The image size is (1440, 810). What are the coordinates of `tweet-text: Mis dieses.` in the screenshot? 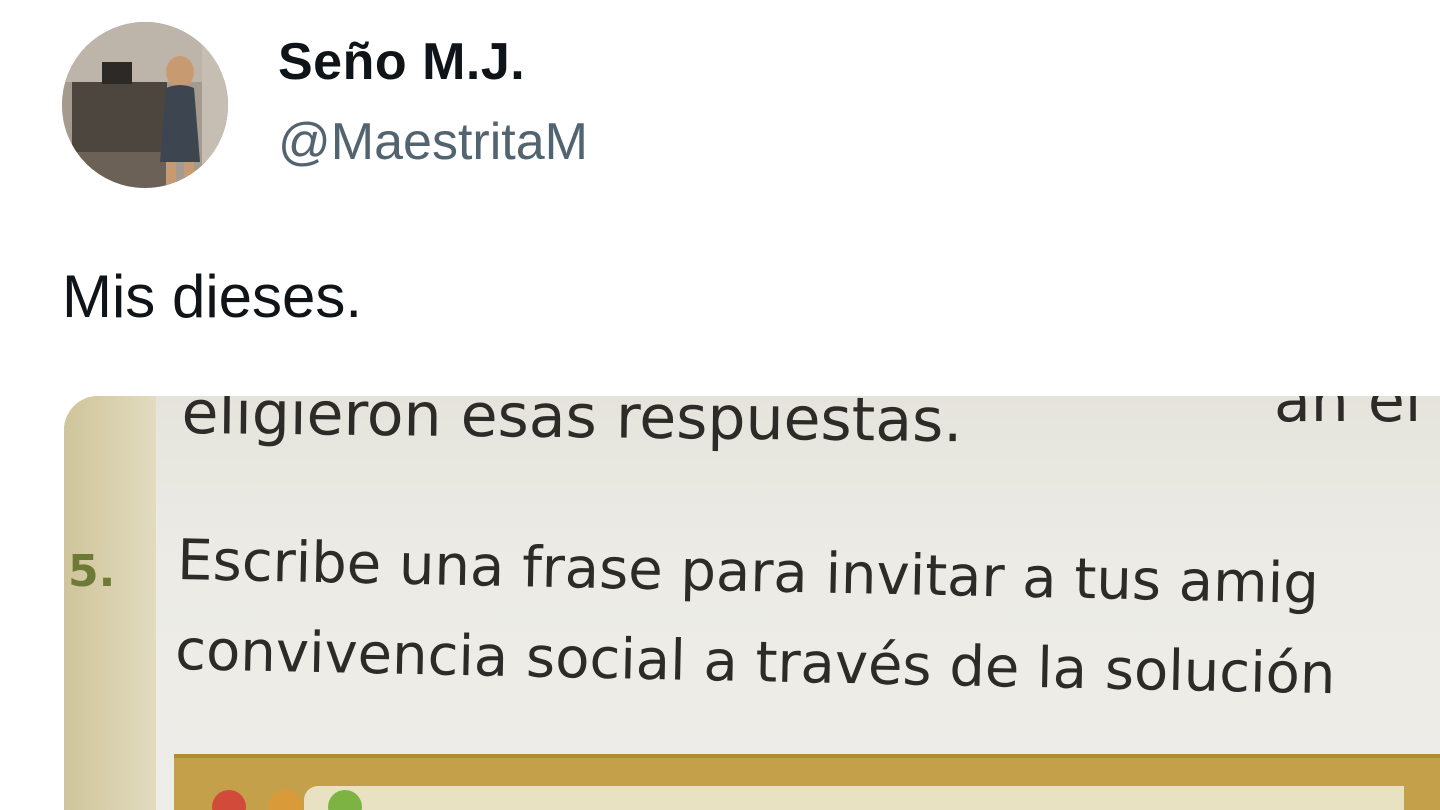 It's located at (212, 296).